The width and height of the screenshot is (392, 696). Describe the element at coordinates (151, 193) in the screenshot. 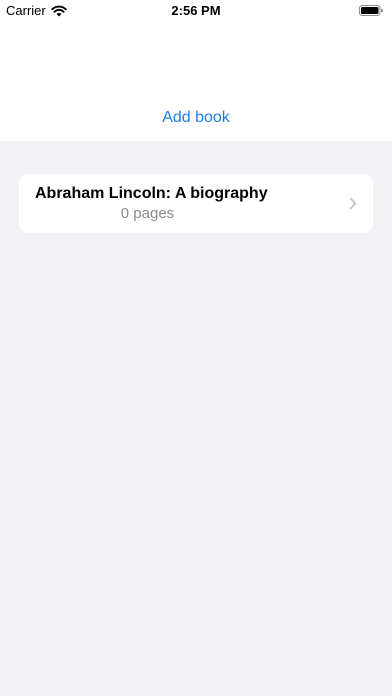

I see `book-title: Abraham Lincoln: A biography` at that location.